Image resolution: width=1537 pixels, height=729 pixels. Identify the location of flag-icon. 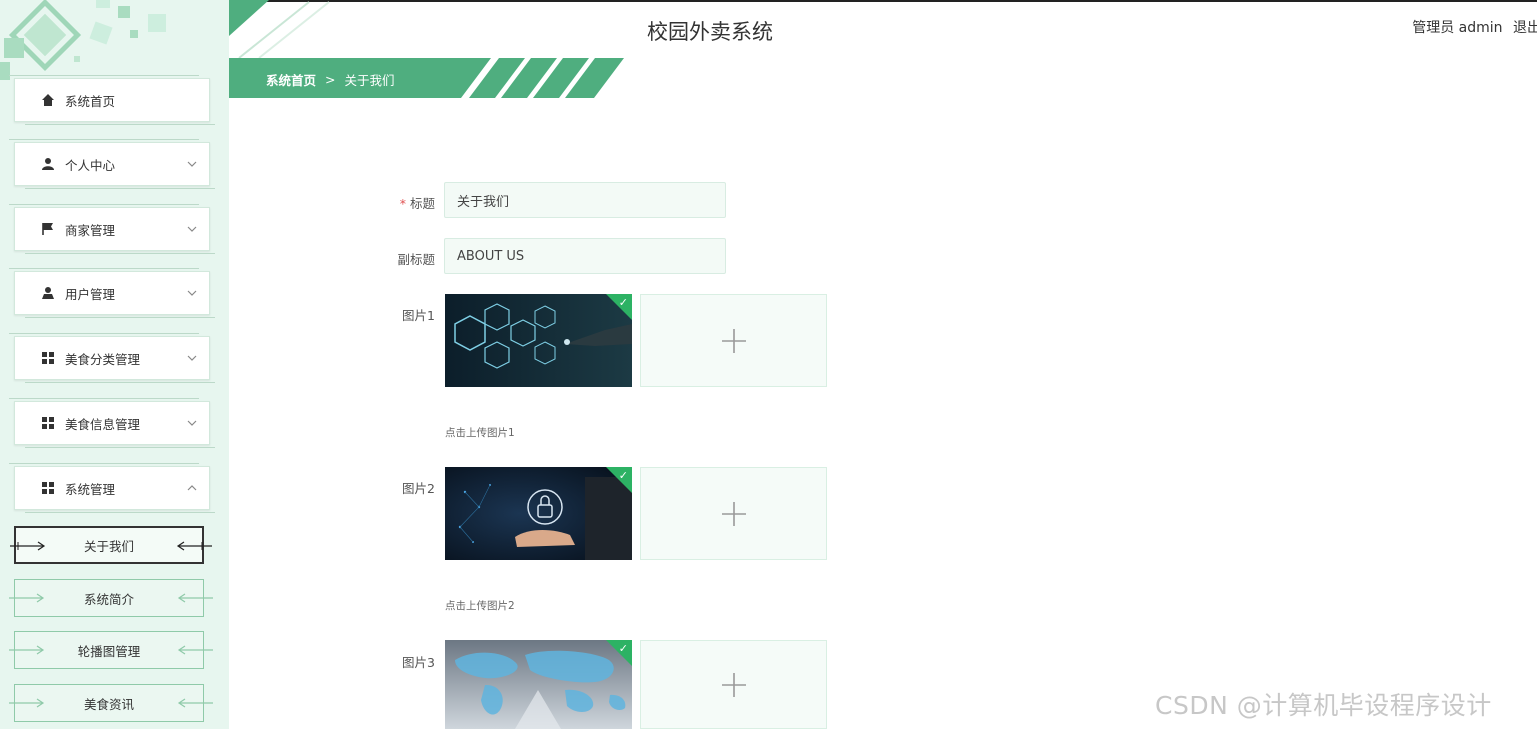
(48, 229).